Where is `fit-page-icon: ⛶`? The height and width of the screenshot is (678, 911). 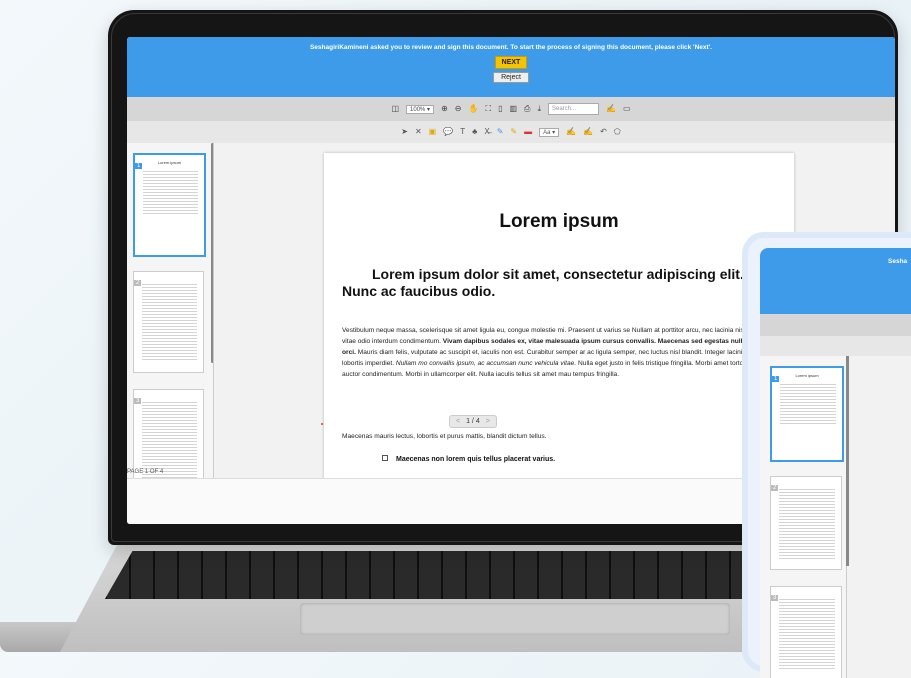 fit-page-icon: ⛶ is located at coordinates (488, 109).